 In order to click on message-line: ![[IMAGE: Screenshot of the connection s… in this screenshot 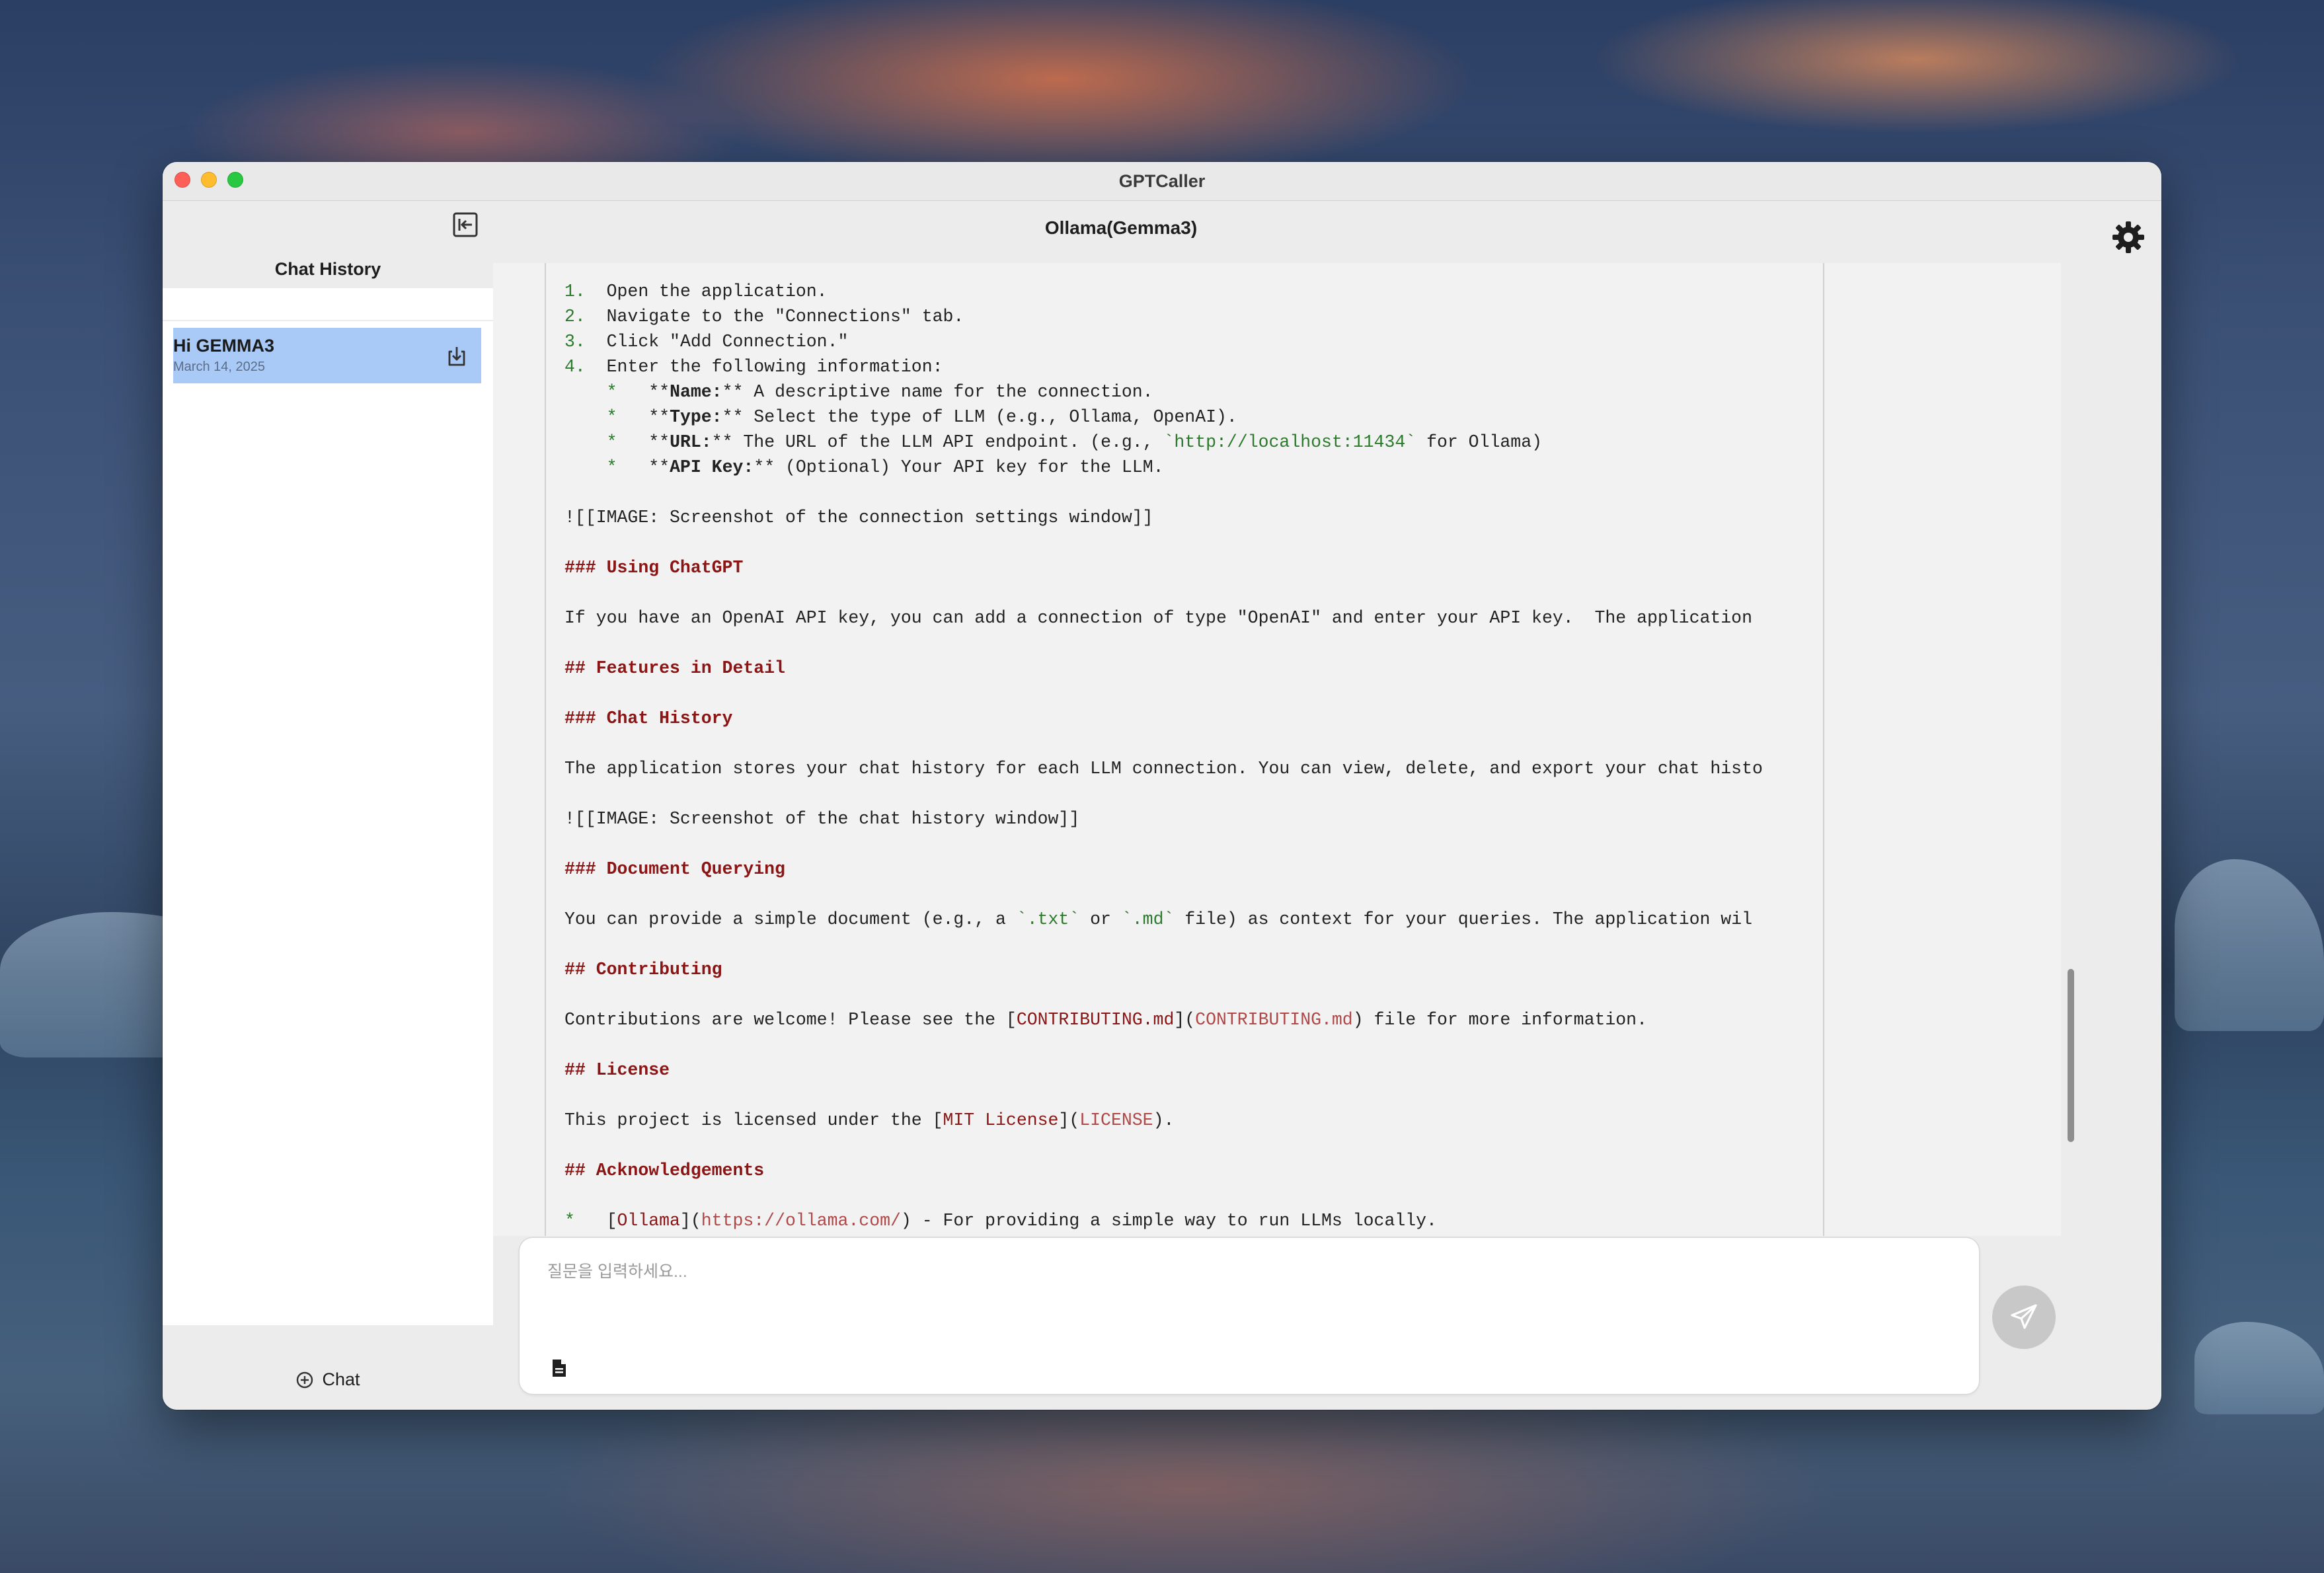, I will do `click(859, 517)`.